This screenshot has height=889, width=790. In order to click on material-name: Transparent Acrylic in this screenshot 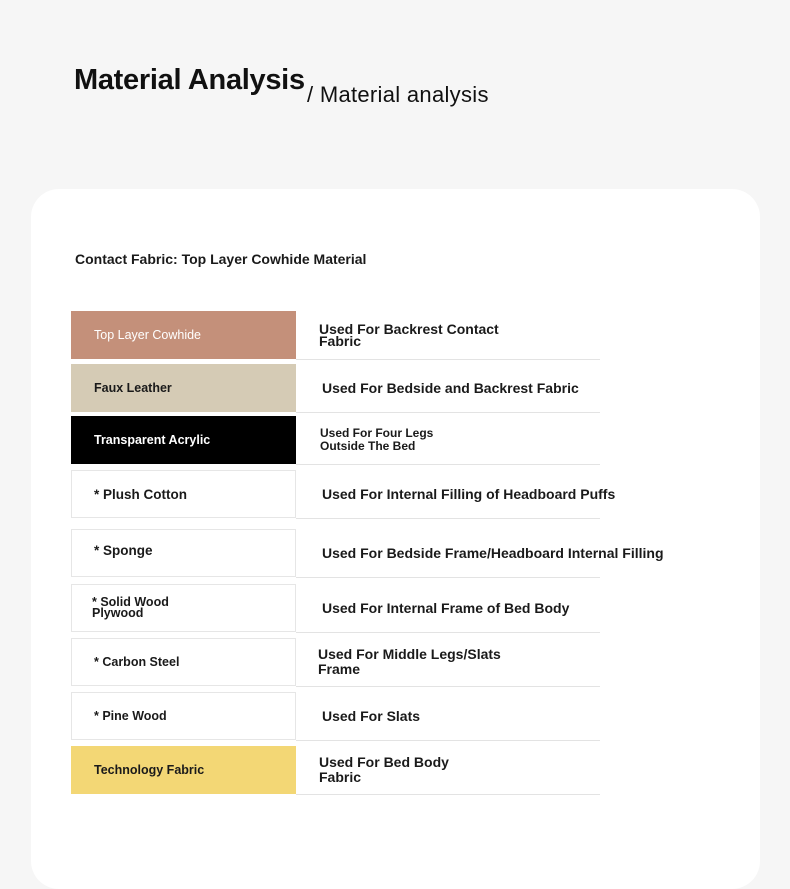, I will do `click(152, 439)`.